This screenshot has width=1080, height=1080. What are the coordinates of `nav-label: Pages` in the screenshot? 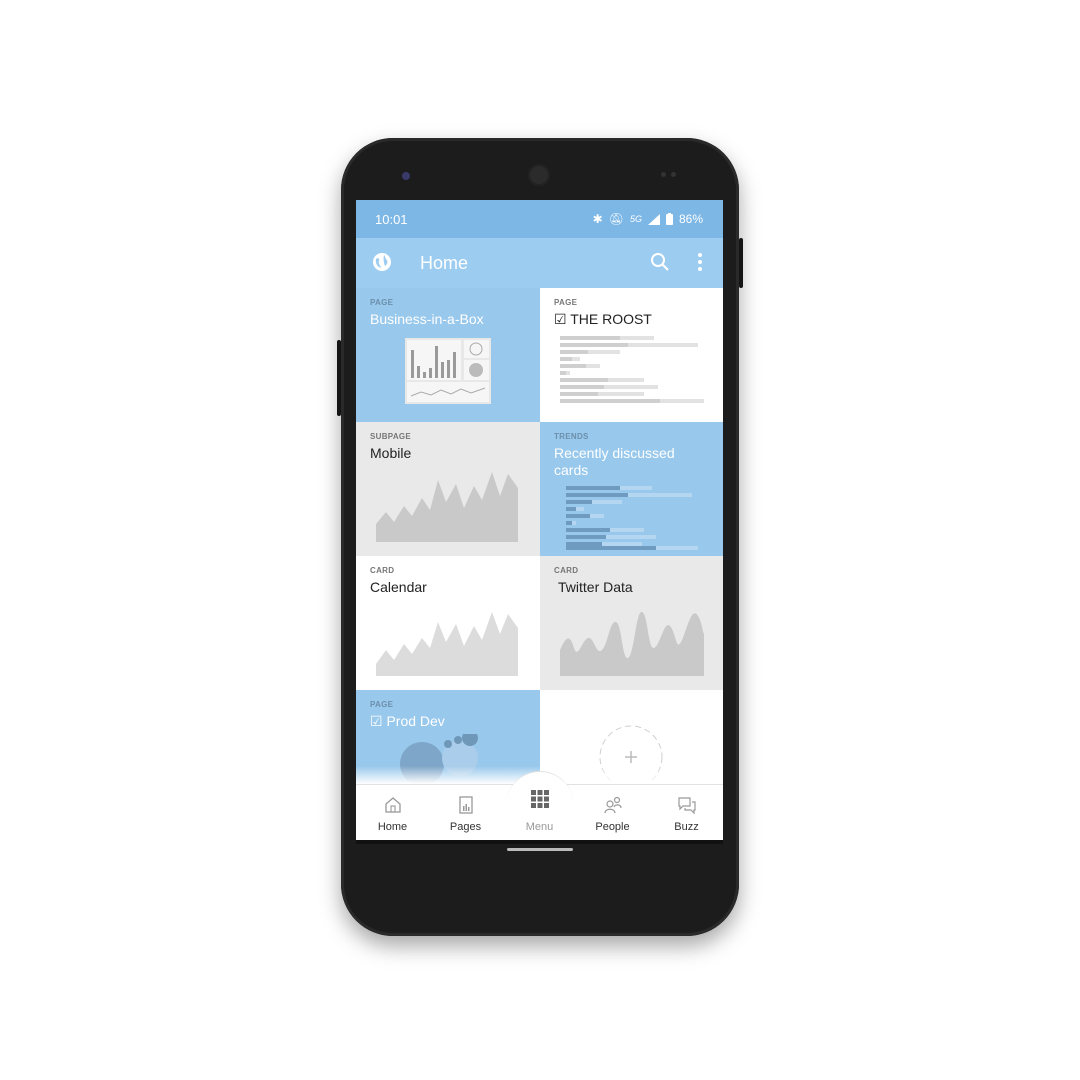 It's located at (465, 827).